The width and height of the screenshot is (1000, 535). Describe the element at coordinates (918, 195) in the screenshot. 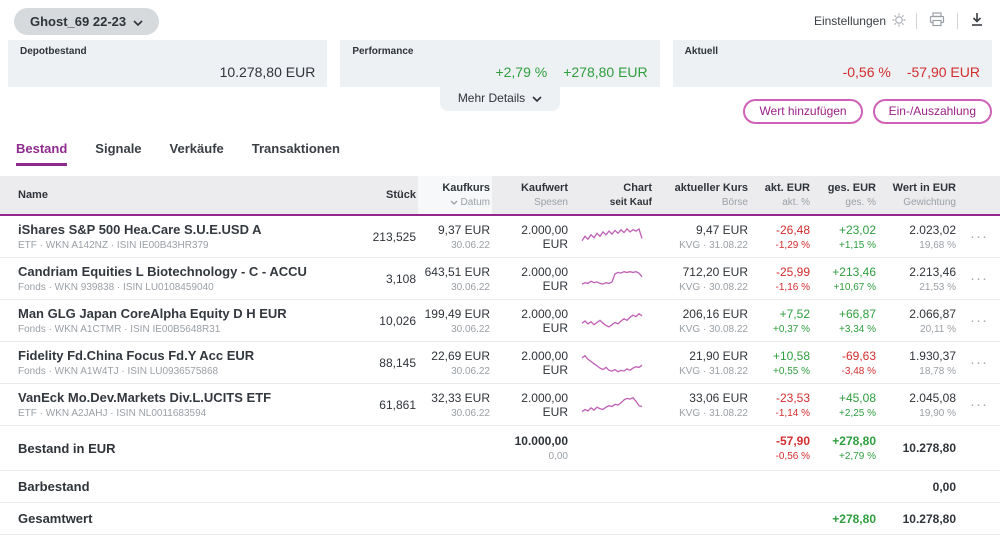

I see `col-wert: Wert in EUR Gewichtung` at that location.